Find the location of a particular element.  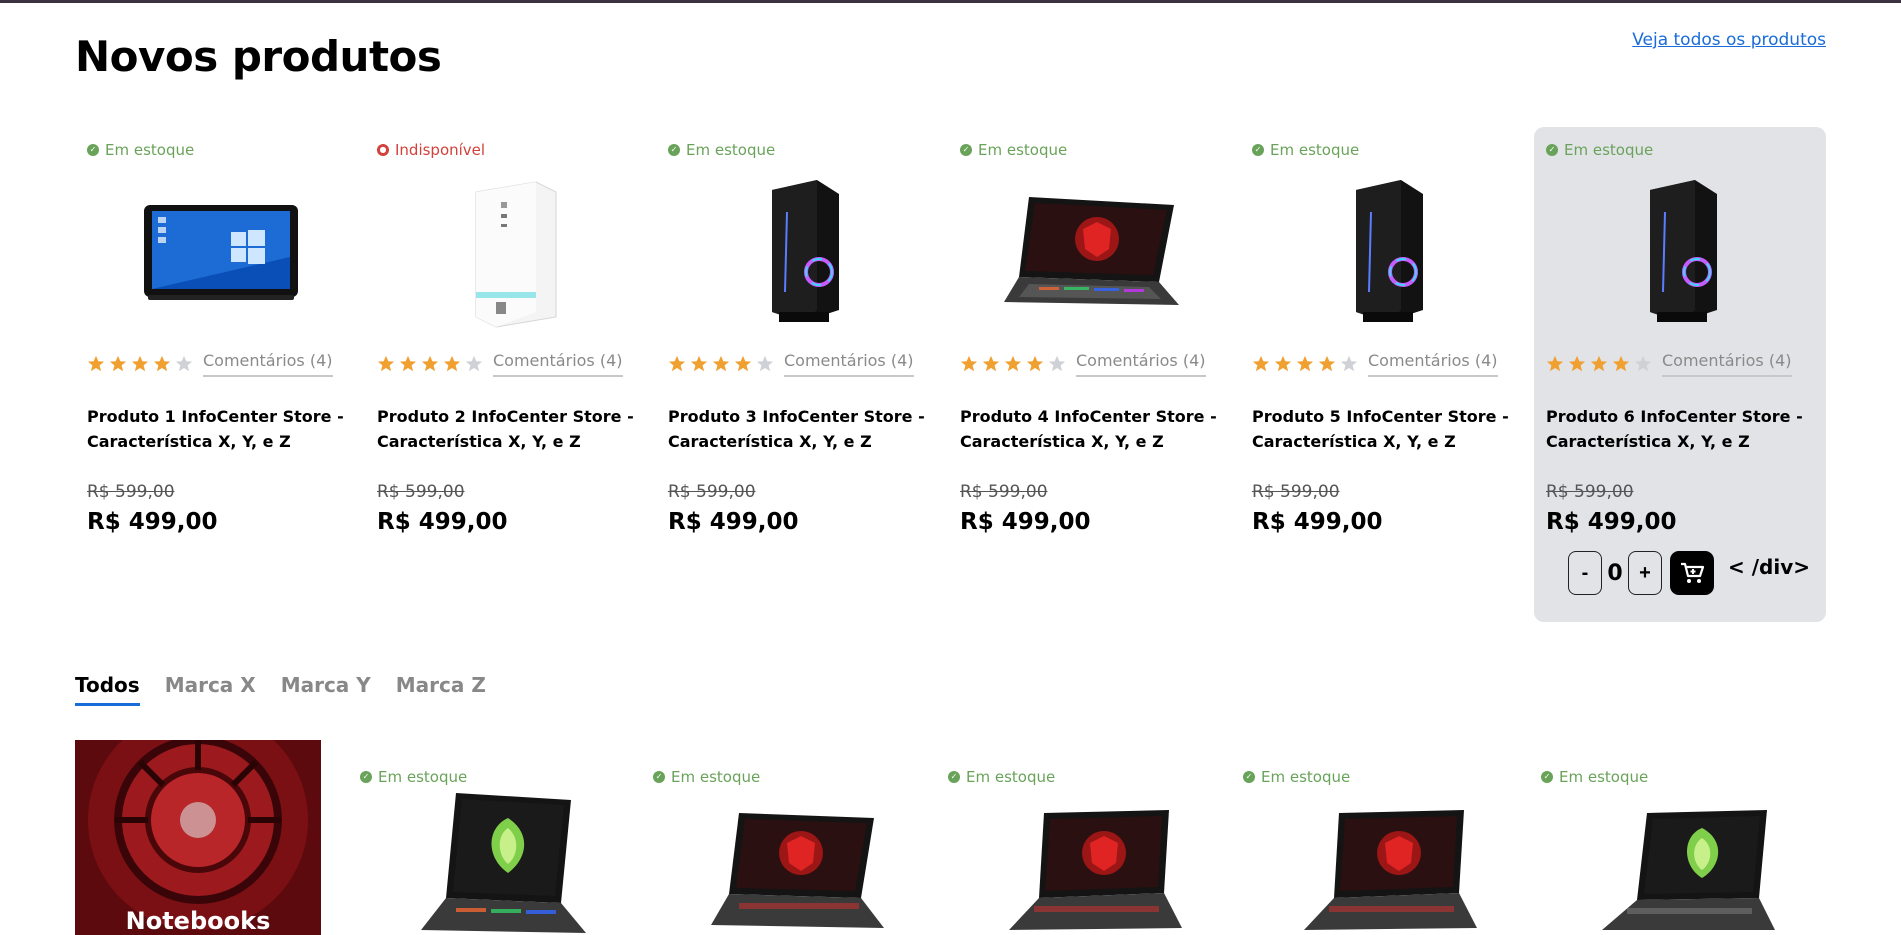

red-shield-laptop-icon is located at coordinates (1095, 870).